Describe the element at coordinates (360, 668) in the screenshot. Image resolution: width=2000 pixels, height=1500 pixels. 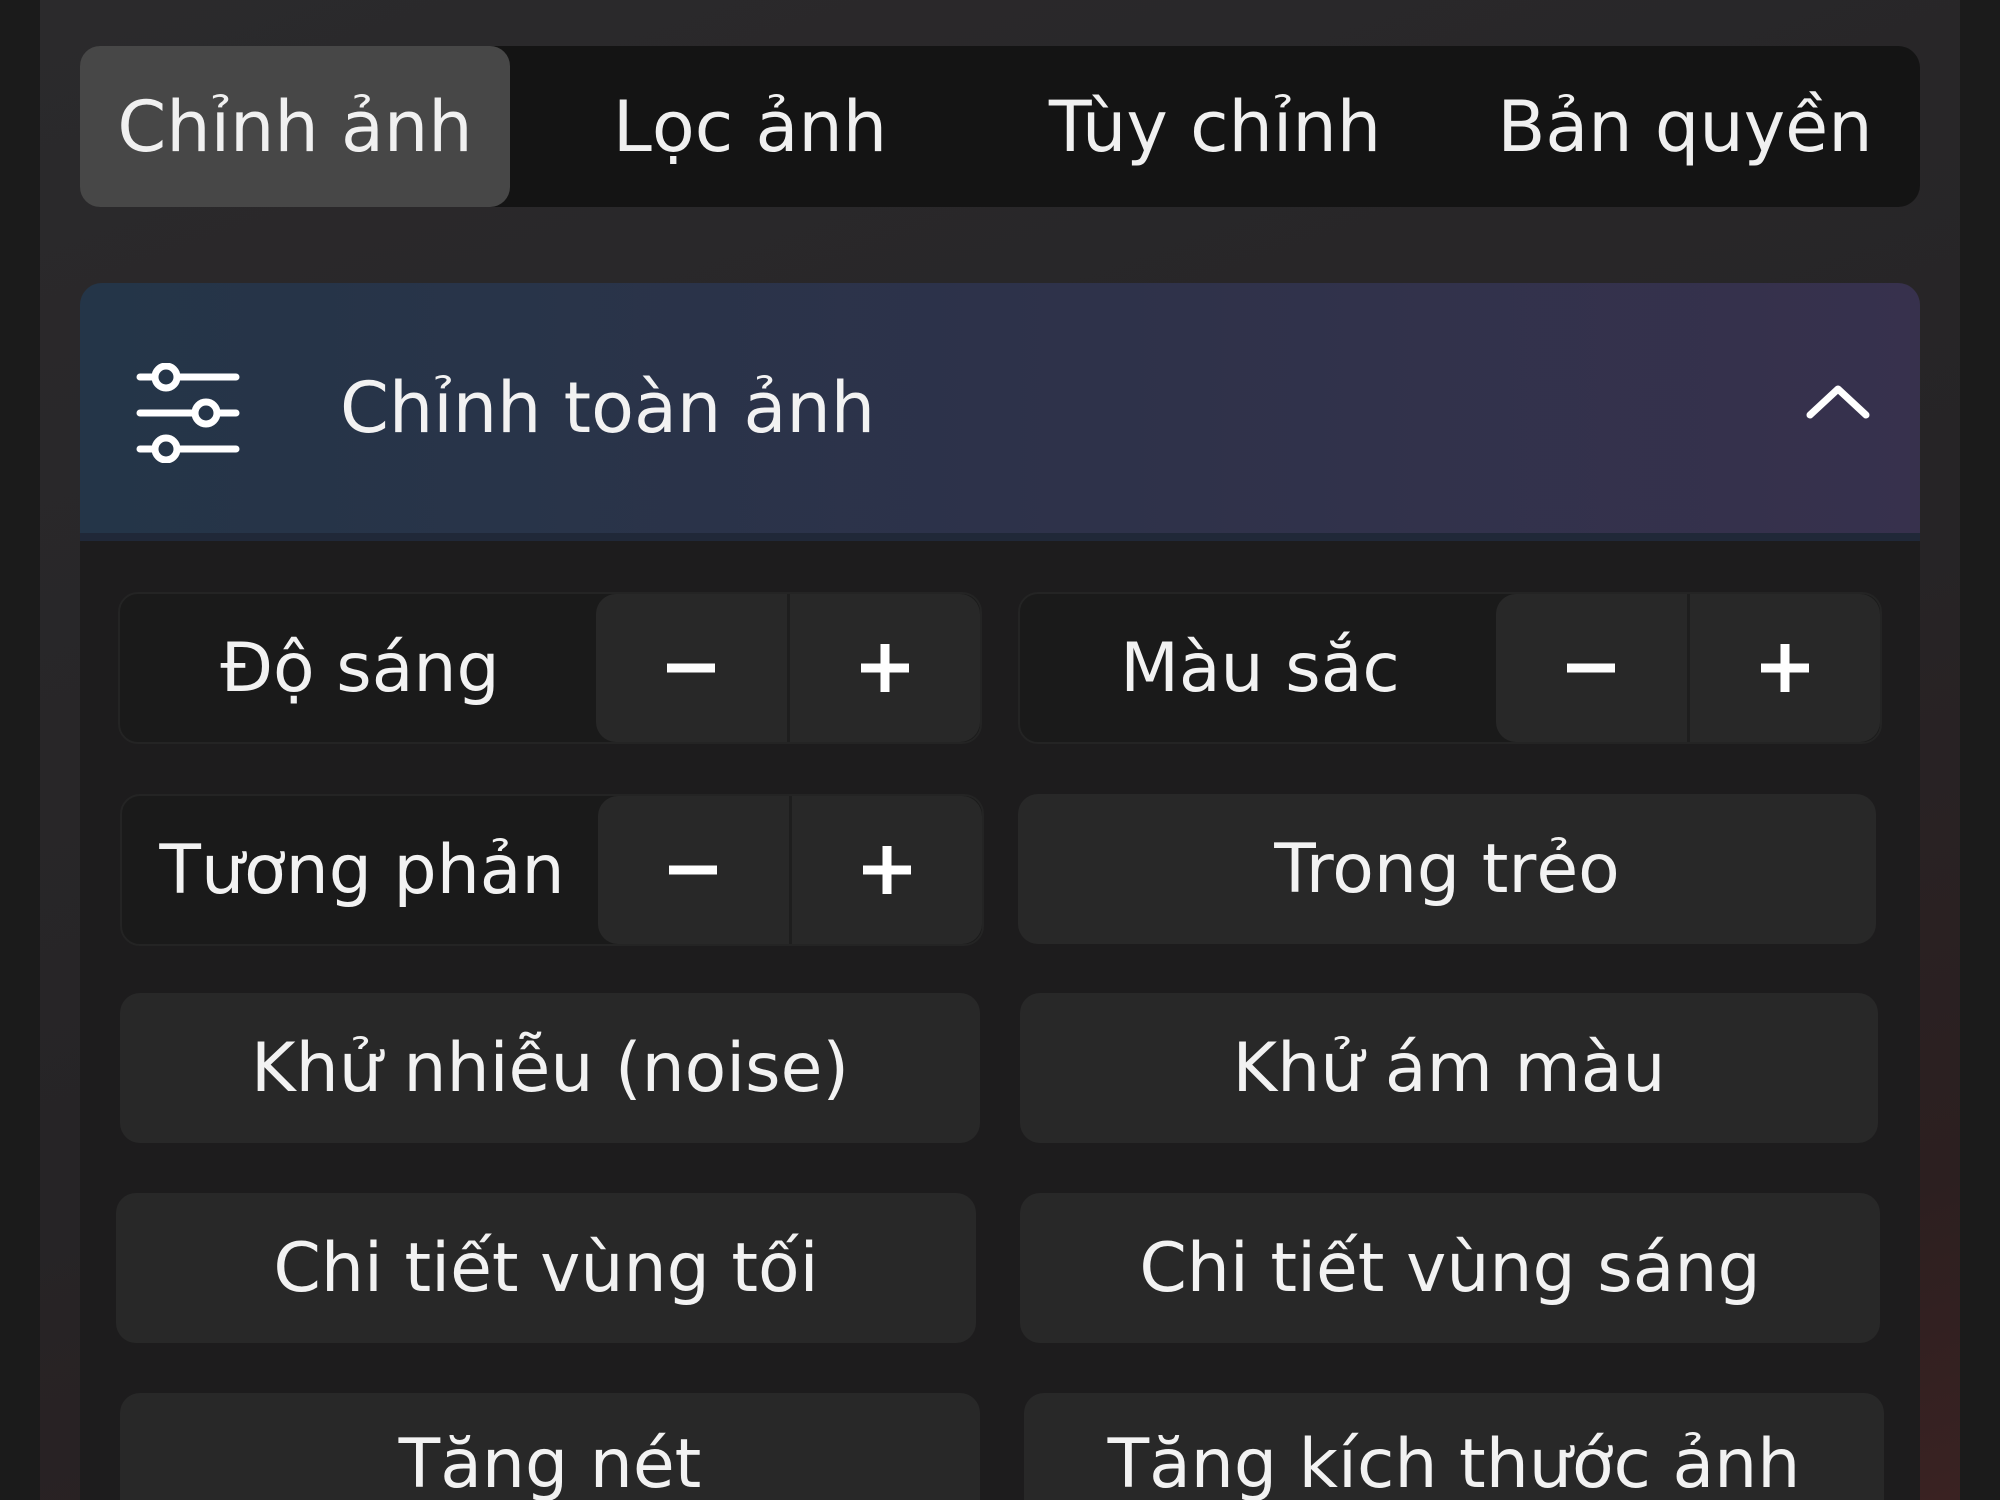
I see `brightness-label: Độ sáng` at that location.